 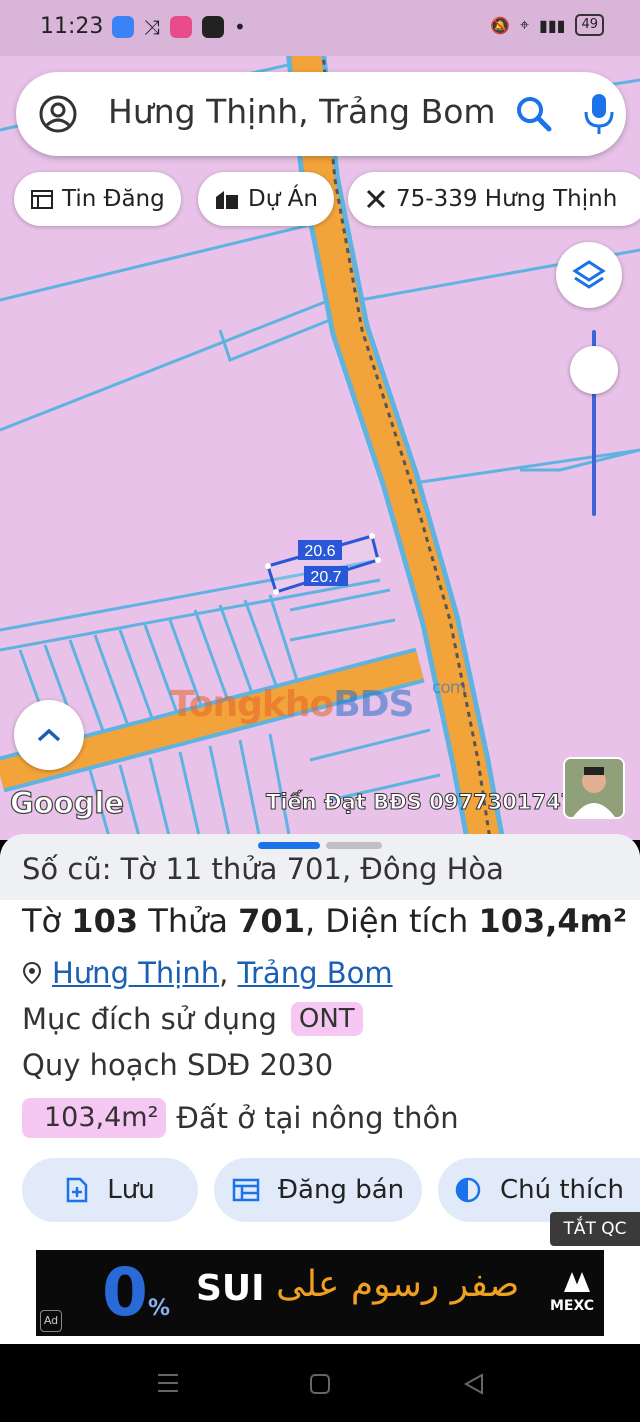 I want to click on chip-projects: Dự Án, so click(x=266, y=199).